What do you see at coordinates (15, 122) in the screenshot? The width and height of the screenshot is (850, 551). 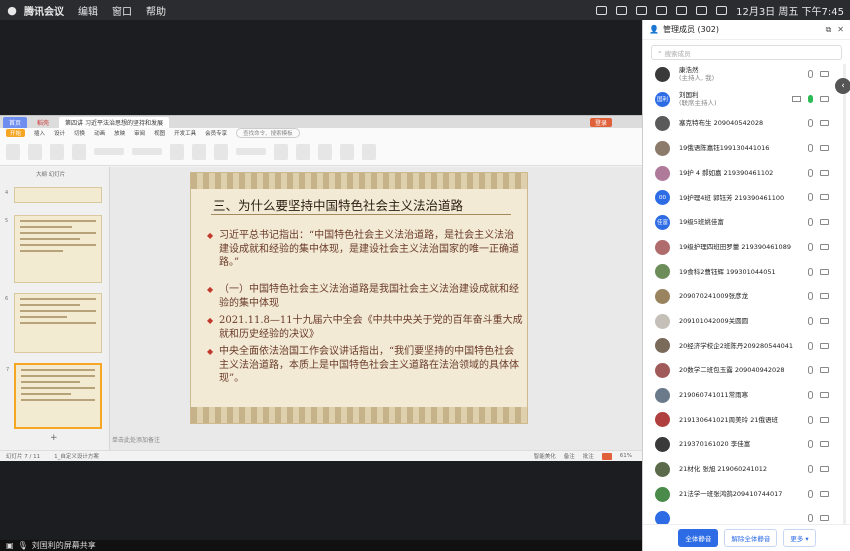 I see `tab-home: 首页` at bounding box center [15, 122].